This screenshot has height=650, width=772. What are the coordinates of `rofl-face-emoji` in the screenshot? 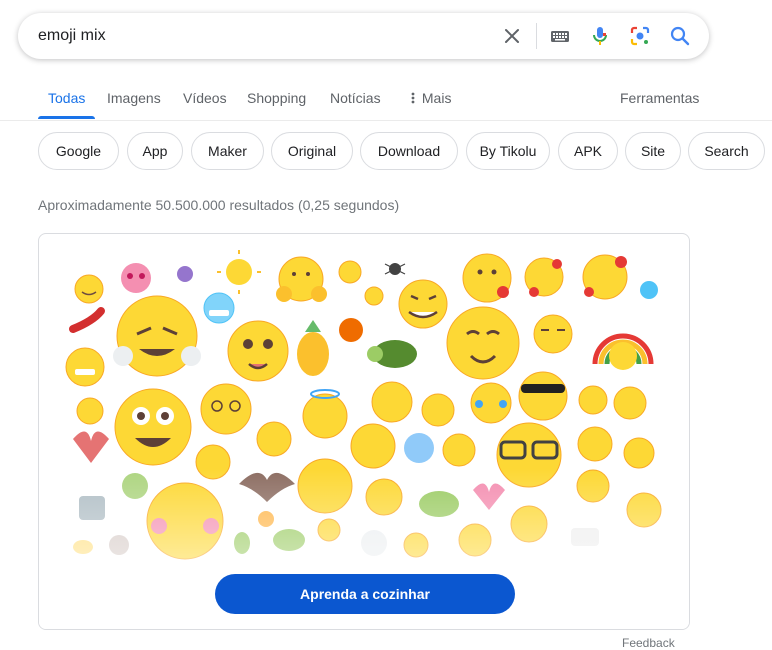 It's located at (373, 446).